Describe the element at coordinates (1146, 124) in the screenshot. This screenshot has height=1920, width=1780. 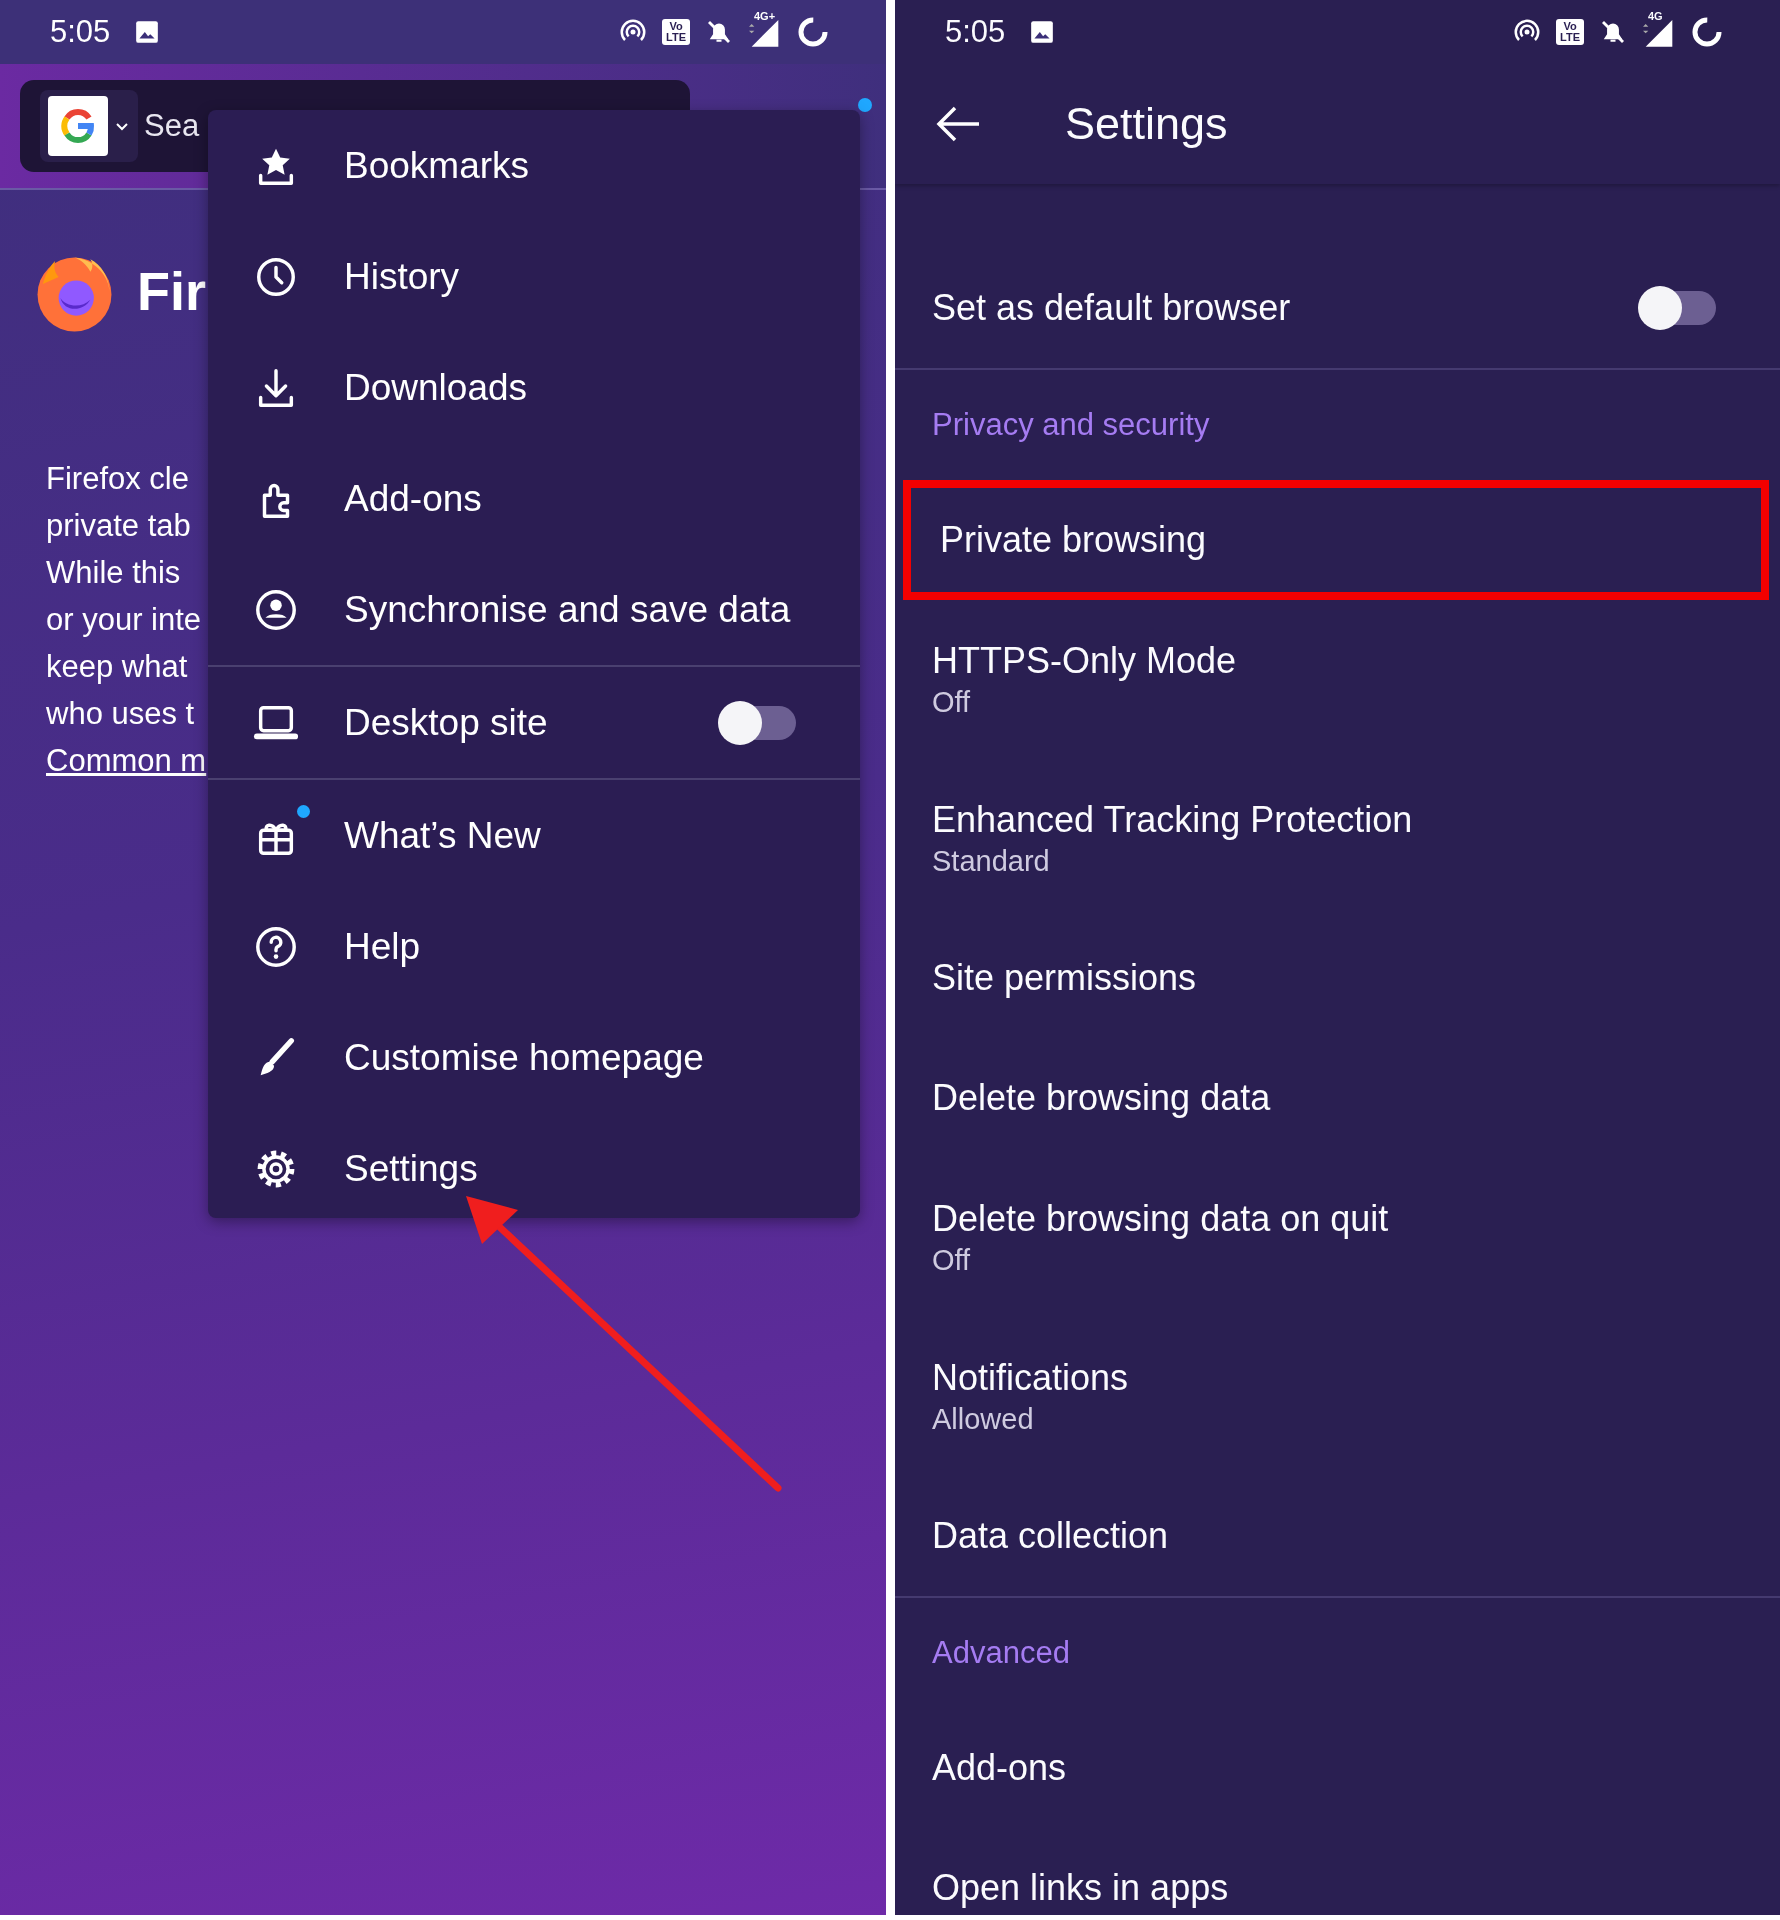
I see `screen-title: Settings` at that location.